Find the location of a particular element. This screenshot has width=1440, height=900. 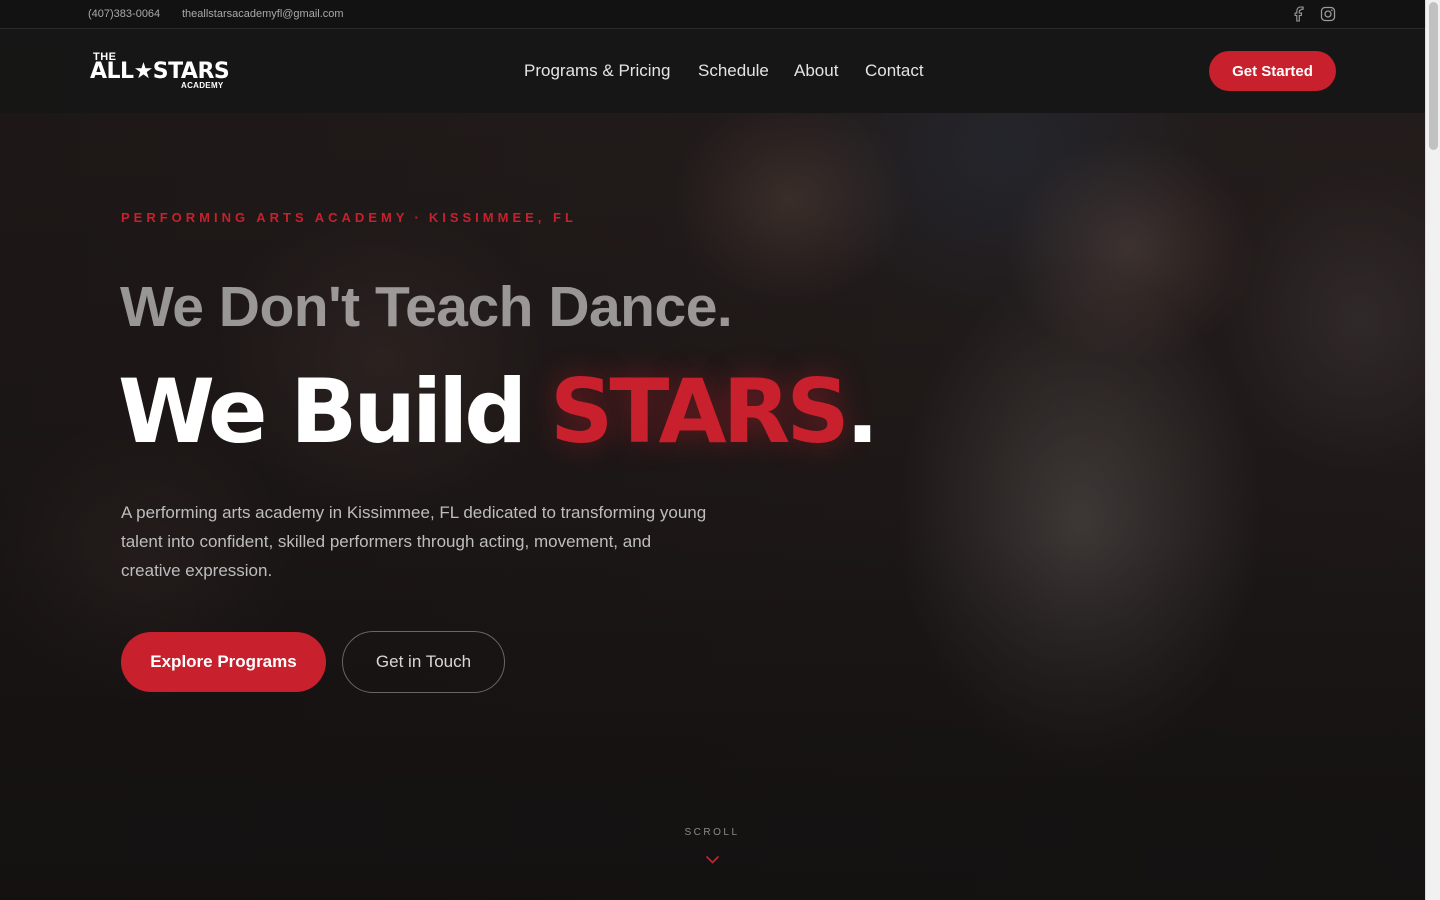

chevron-down-icon is located at coordinates (712, 858).